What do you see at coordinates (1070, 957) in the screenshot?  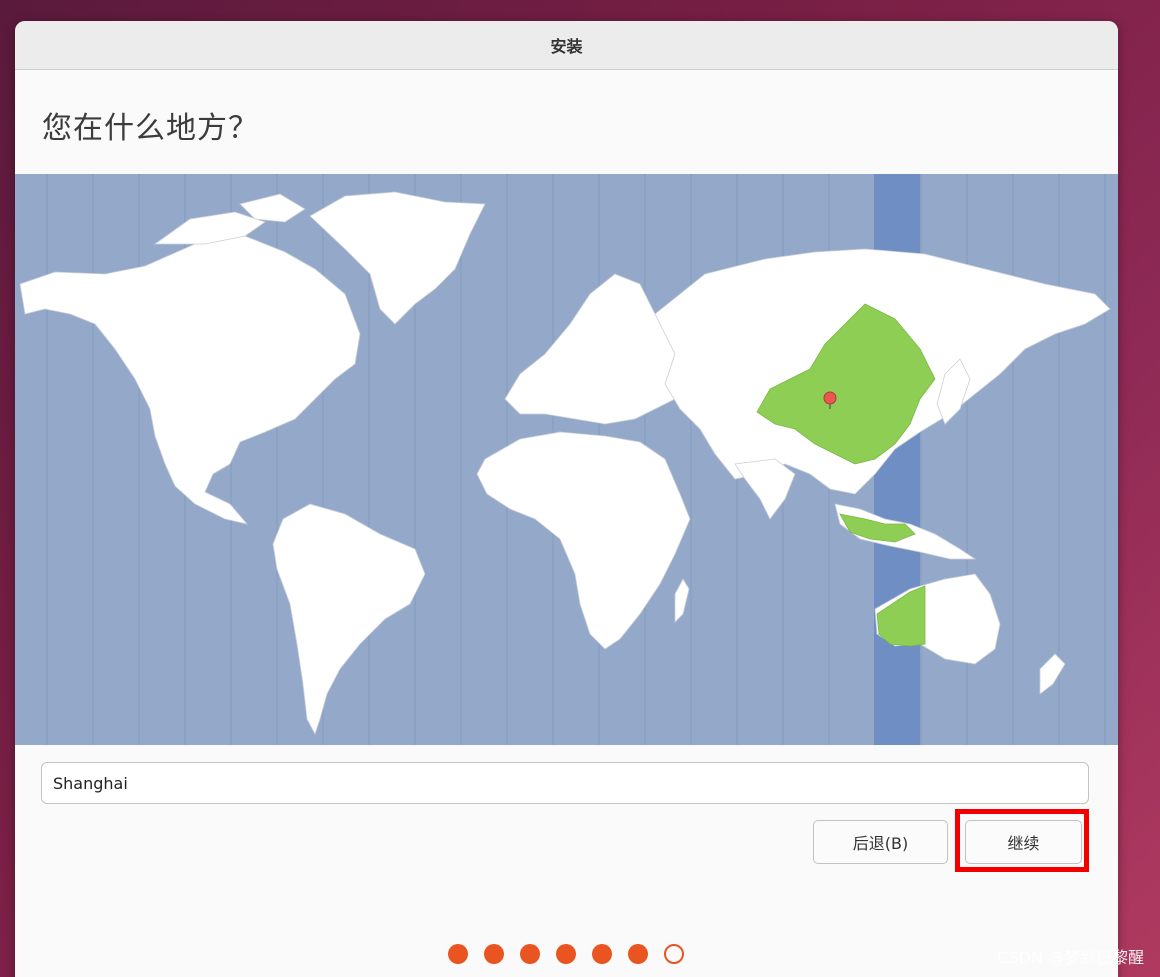 I see `watermark: CSDN @梦到巴黎醒` at bounding box center [1070, 957].